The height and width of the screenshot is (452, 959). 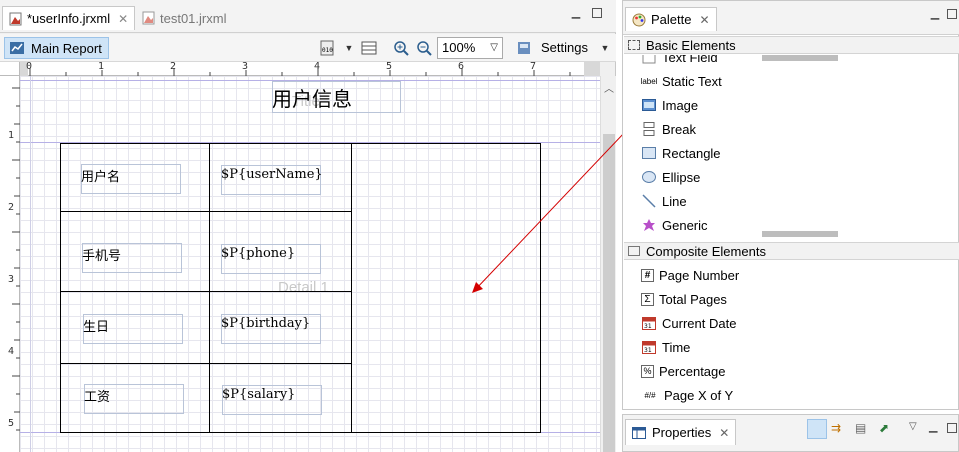 I want to click on group-label: Composite Elements, so click(x=706, y=251).